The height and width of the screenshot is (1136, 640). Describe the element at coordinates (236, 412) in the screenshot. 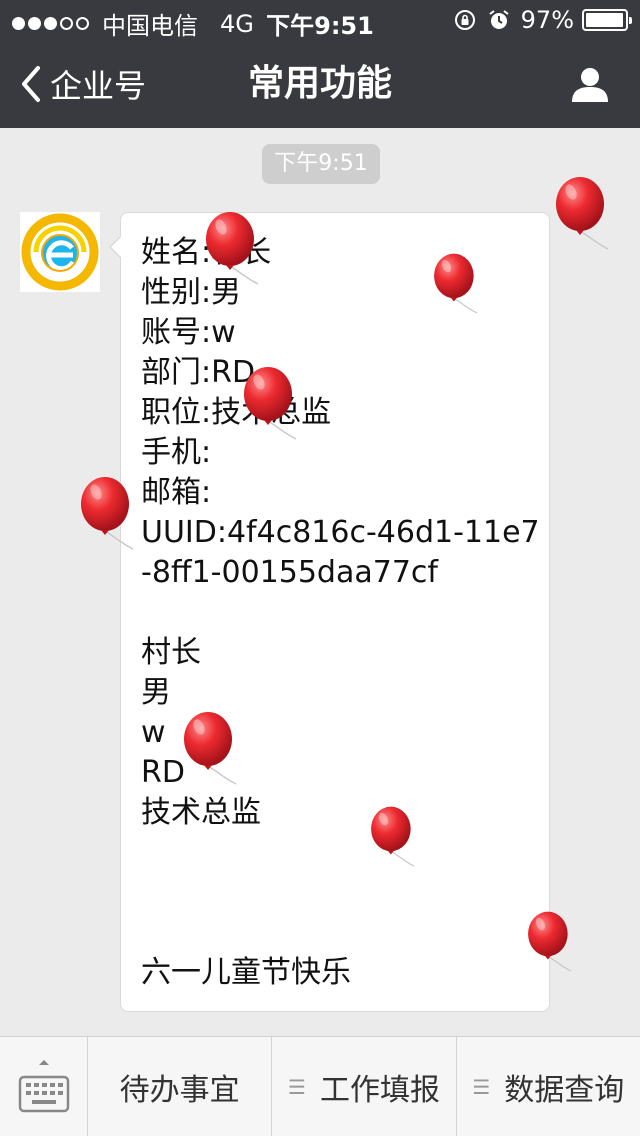

I see `message-line: 职位:技术总监` at that location.